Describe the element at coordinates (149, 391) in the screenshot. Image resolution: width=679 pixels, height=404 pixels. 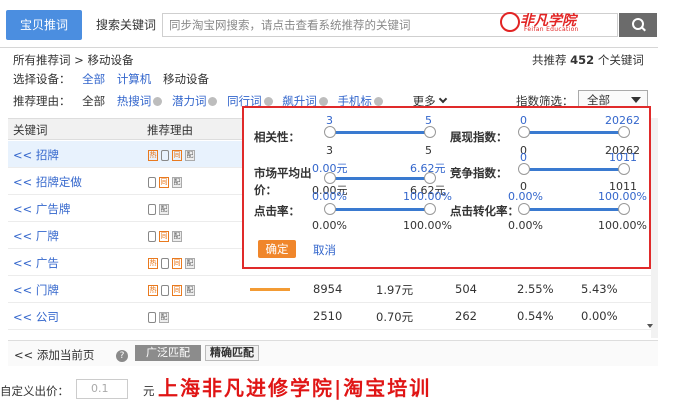
I see `custom-bid-unit: 元` at that location.